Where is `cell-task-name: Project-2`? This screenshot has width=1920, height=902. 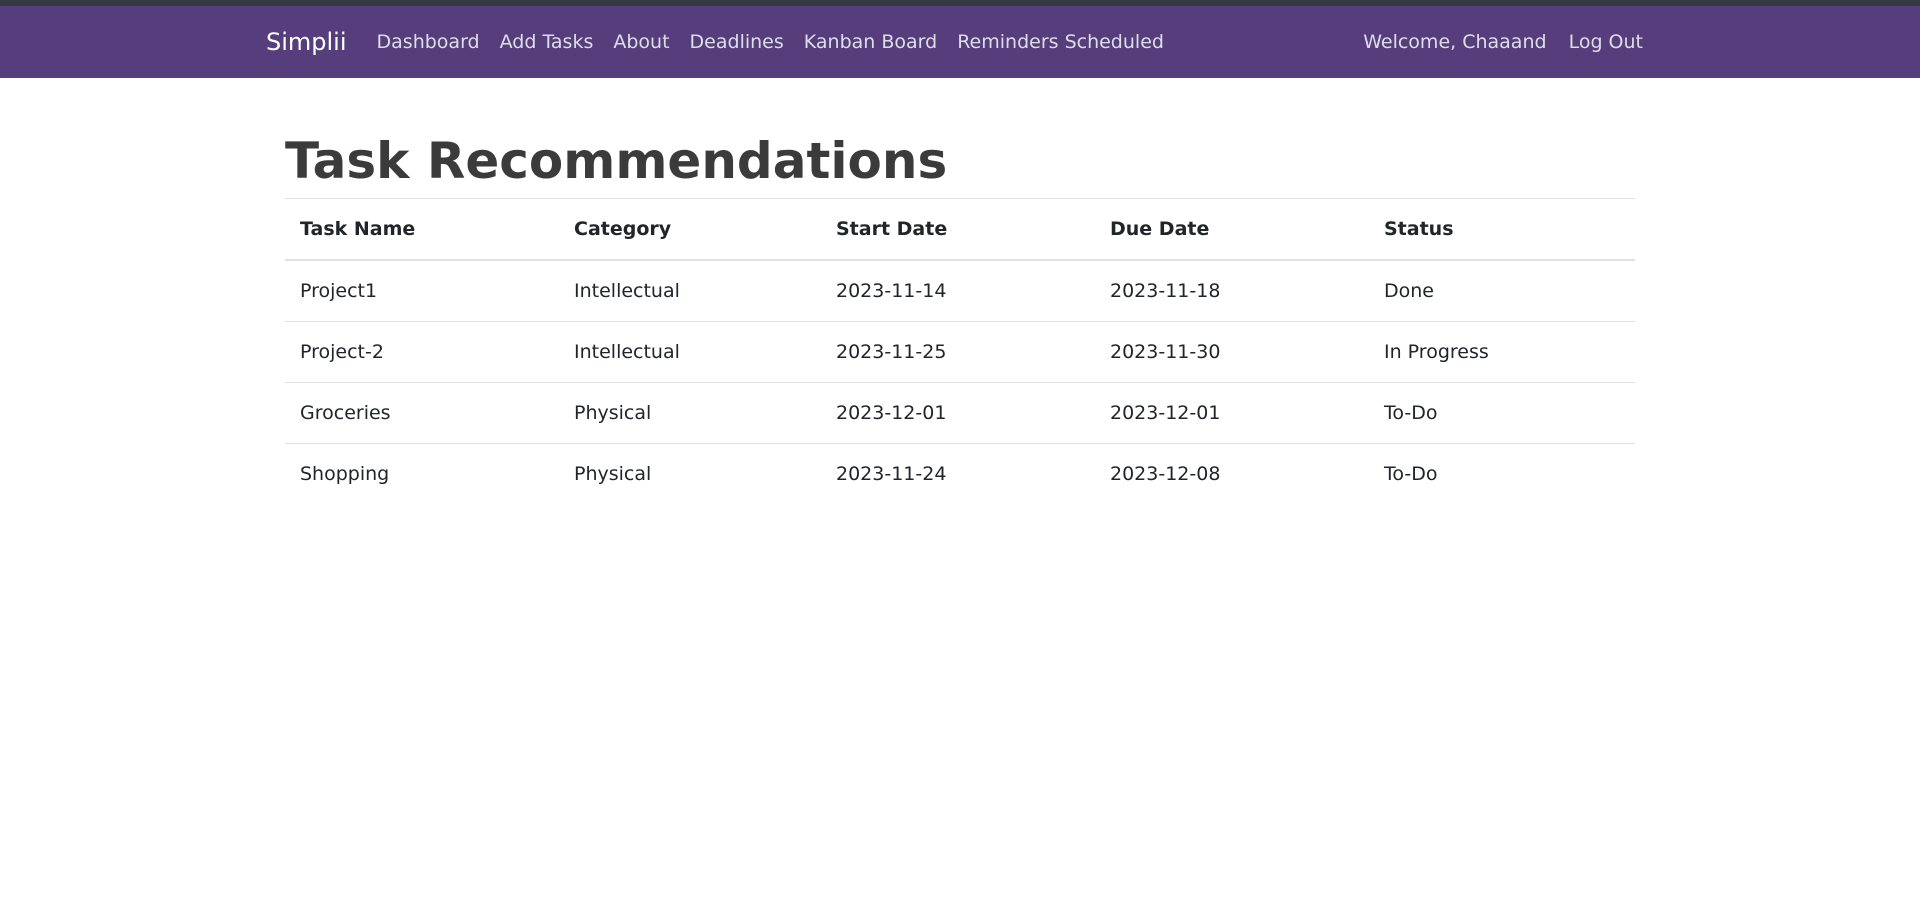
cell-task-name: Project-2 is located at coordinates (422, 352).